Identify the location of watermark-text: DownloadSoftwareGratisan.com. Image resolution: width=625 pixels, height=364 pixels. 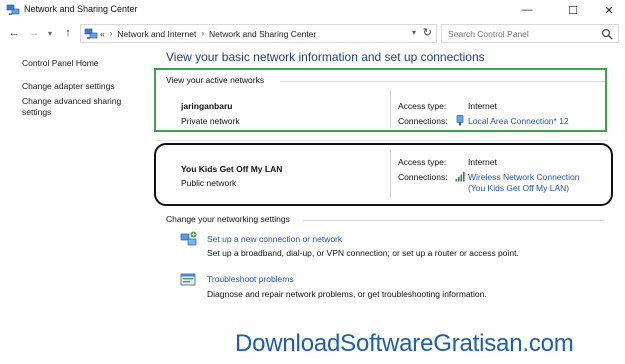
(404, 343).